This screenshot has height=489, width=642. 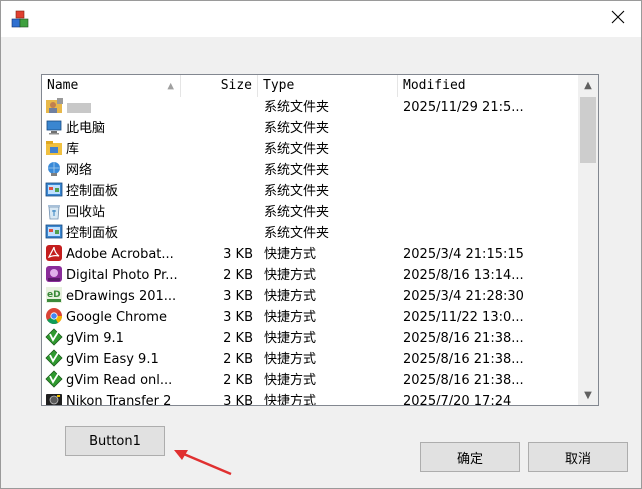 I want to click on library-icon, so click(x=54, y=148).